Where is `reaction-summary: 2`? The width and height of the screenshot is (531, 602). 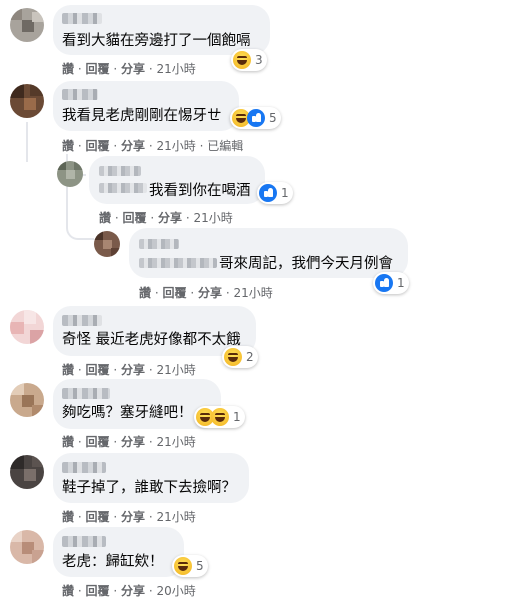 reaction-summary: 2 is located at coordinates (240, 357).